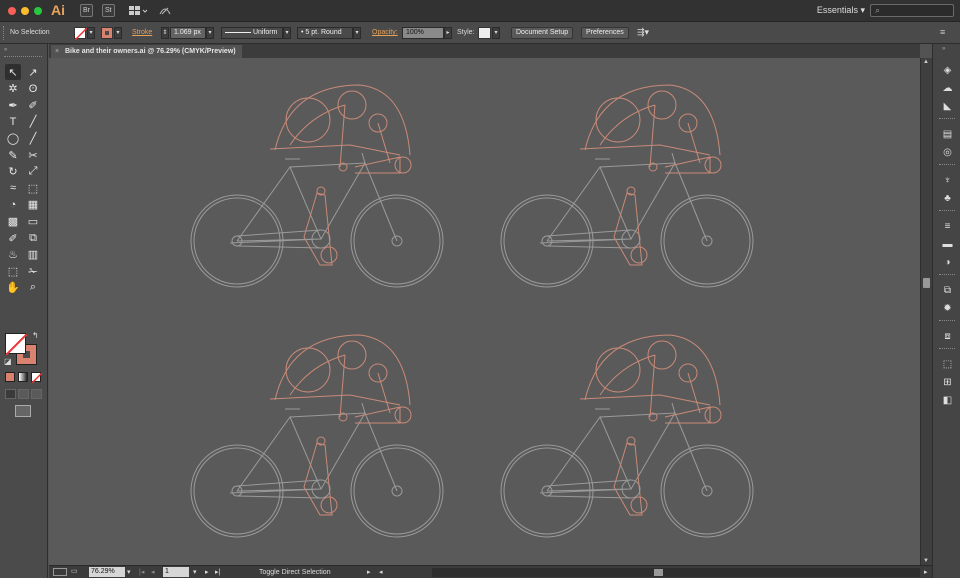  What do you see at coordinates (947, 290) in the screenshot?
I see `appearance-icon: ⧉` at bounding box center [947, 290].